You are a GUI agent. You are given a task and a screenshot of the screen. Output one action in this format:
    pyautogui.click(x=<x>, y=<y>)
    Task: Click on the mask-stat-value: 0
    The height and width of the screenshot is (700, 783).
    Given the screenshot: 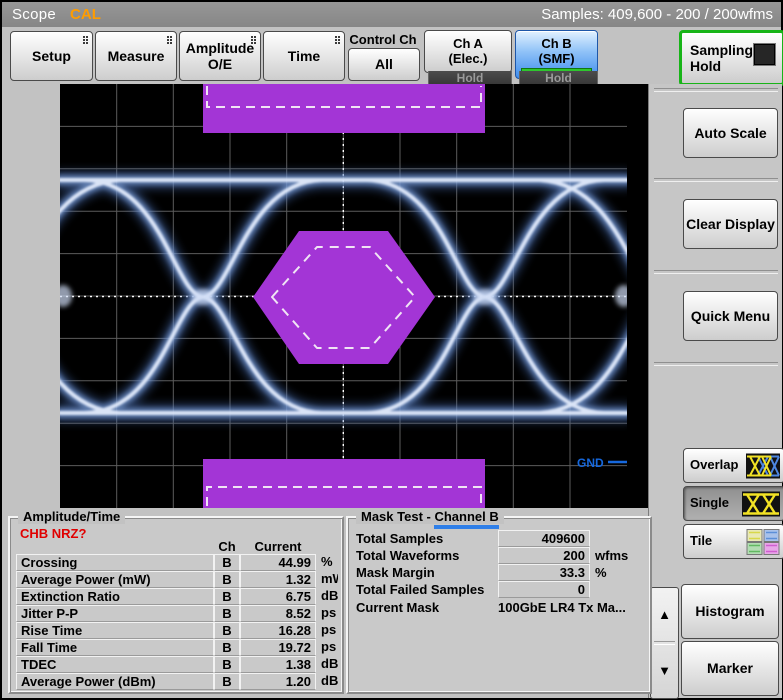 What is the action you would take?
    pyautogui.click(x=544, y=589)
    